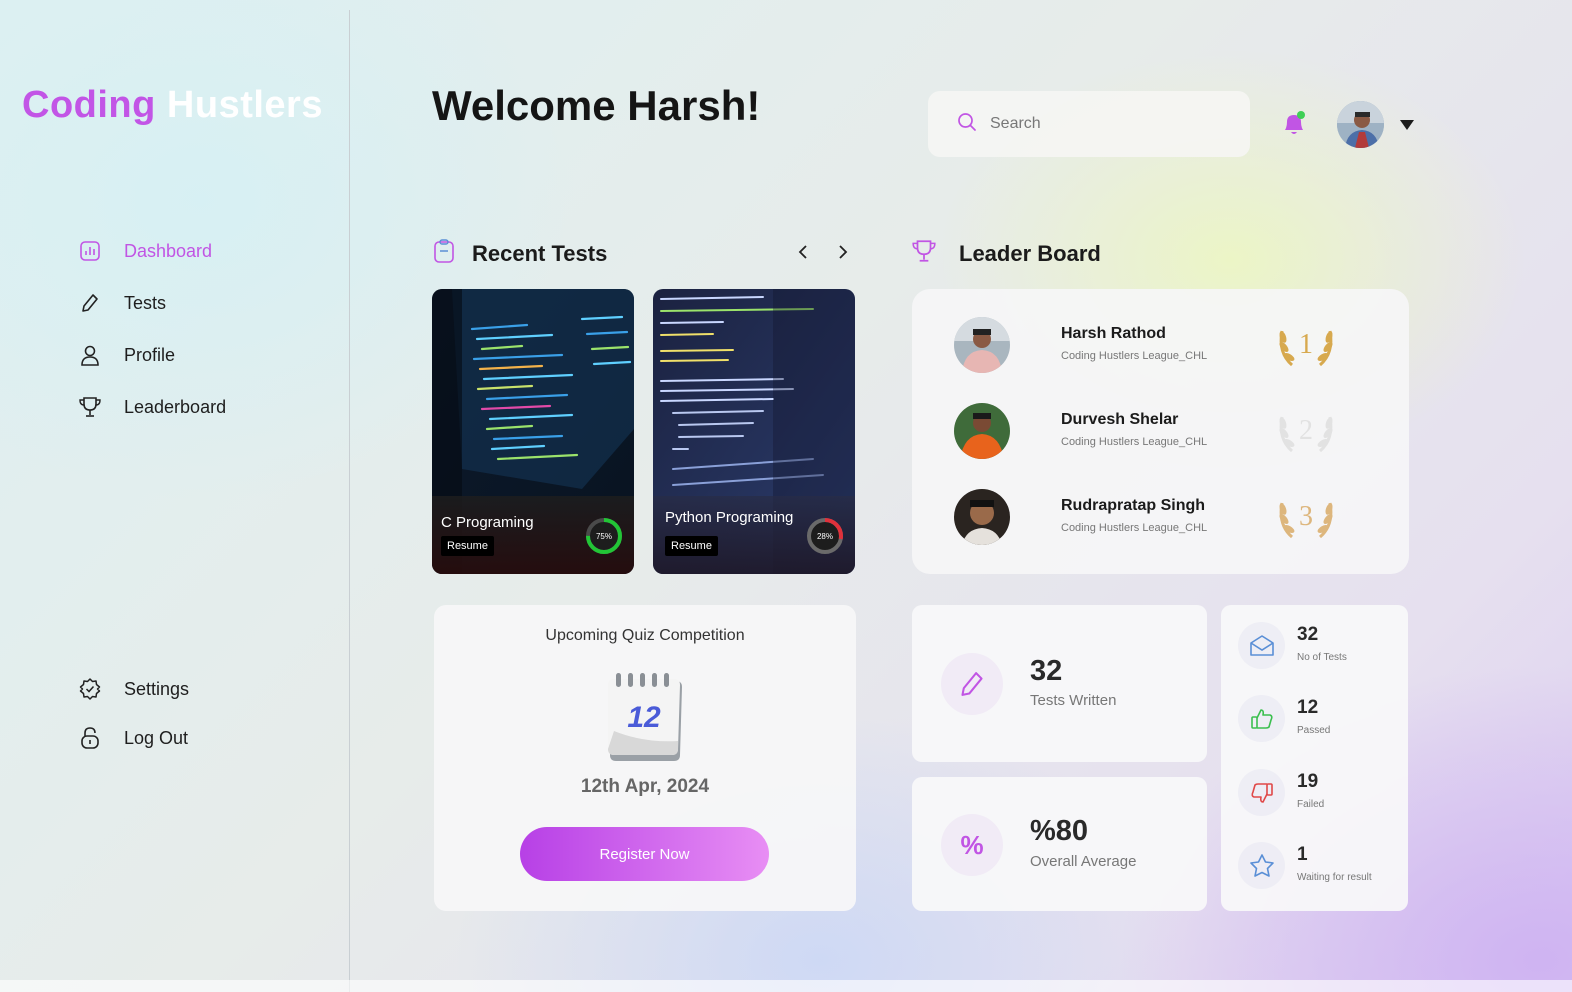 The image size is (1572, 992). What do you see at coordinates (1334, 877) in the screenshot?
I see `summary-label: Waiting for result` at bounding box center [1334, 877].